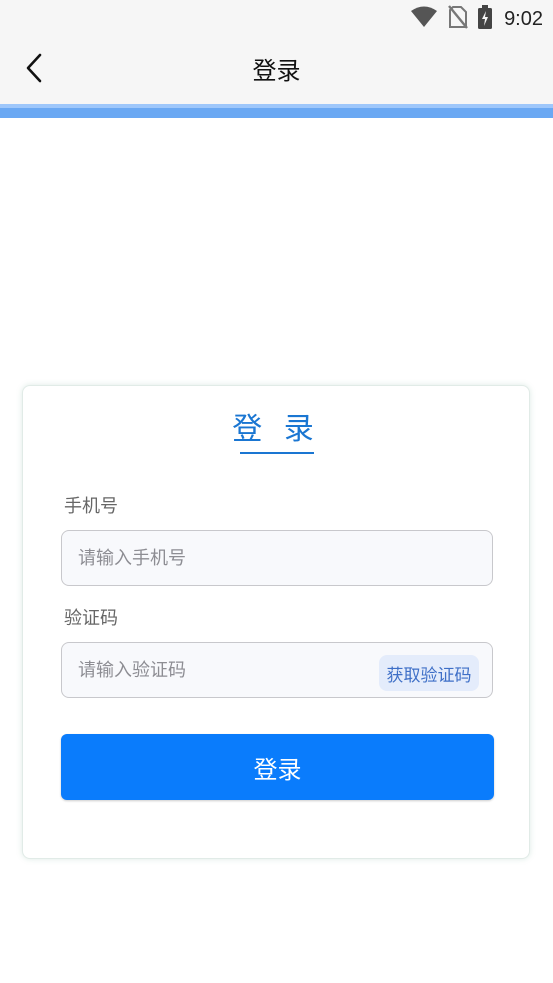  I want to click on page-title: 登录, so click(276, 71).